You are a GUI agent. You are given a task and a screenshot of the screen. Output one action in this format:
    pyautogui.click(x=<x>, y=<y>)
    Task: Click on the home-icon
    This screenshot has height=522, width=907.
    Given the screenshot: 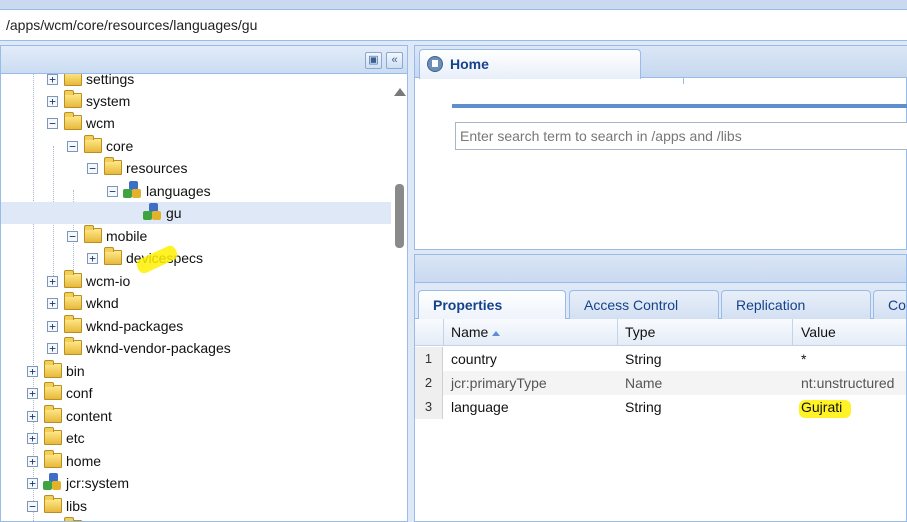 What is the action you would take?
    pyautogui.click(x=435, y=64)
    